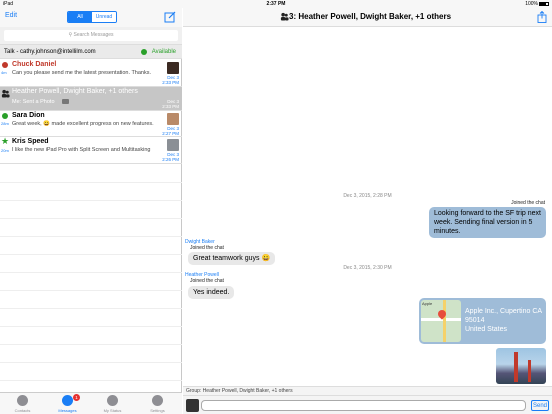 The width and height of the screenshot is (552, 414). Describe the element at coordinates (367, 268) in the screenshot. I see `timestamp: Dec 3, 2015, 2:30 PM` at that location.